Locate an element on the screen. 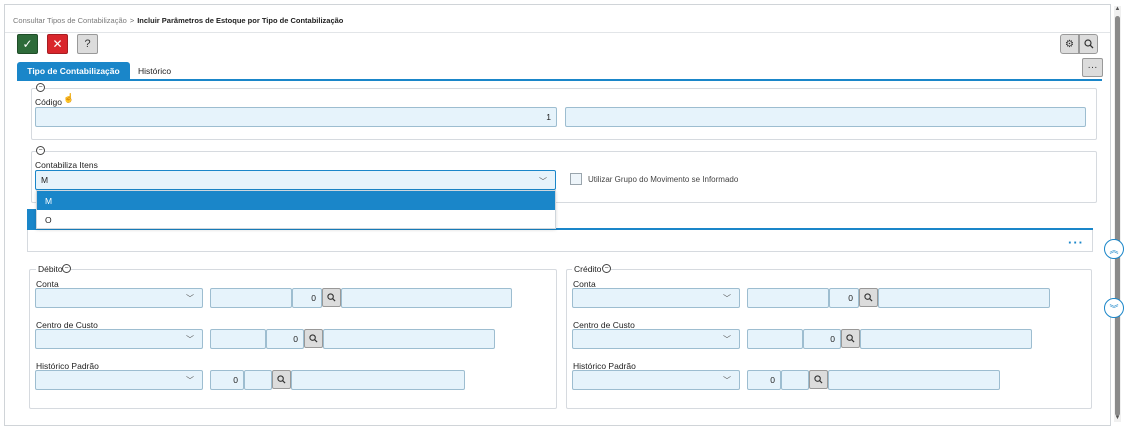 This screenshot has width=1128, height=432. tab-bar: Tipo de Contabilização Histórico is located at coordinates (98, 70).